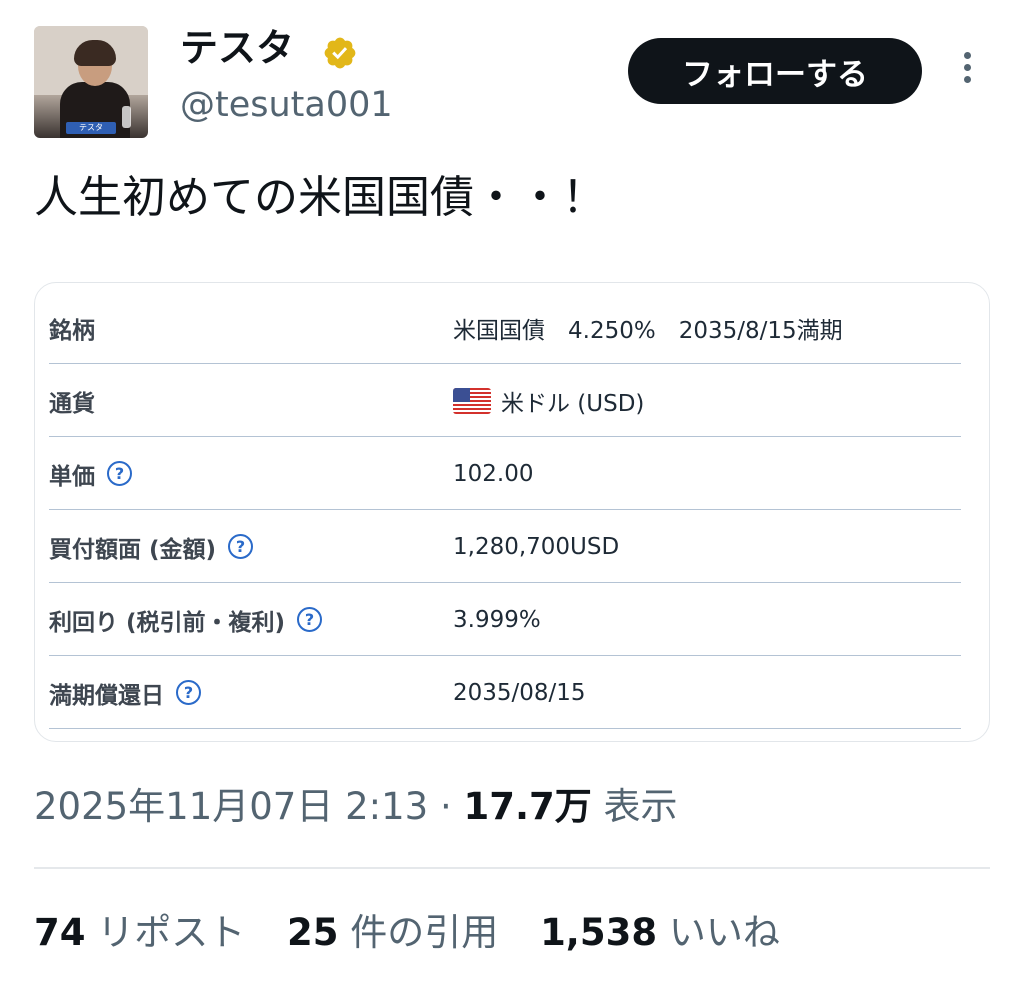 The width and height of the screenshot is (1024, 981). What do you see at coordinates (493, 473) in the screenshot?
I see `row-value: 102.00` at bounding box center [493, 473].